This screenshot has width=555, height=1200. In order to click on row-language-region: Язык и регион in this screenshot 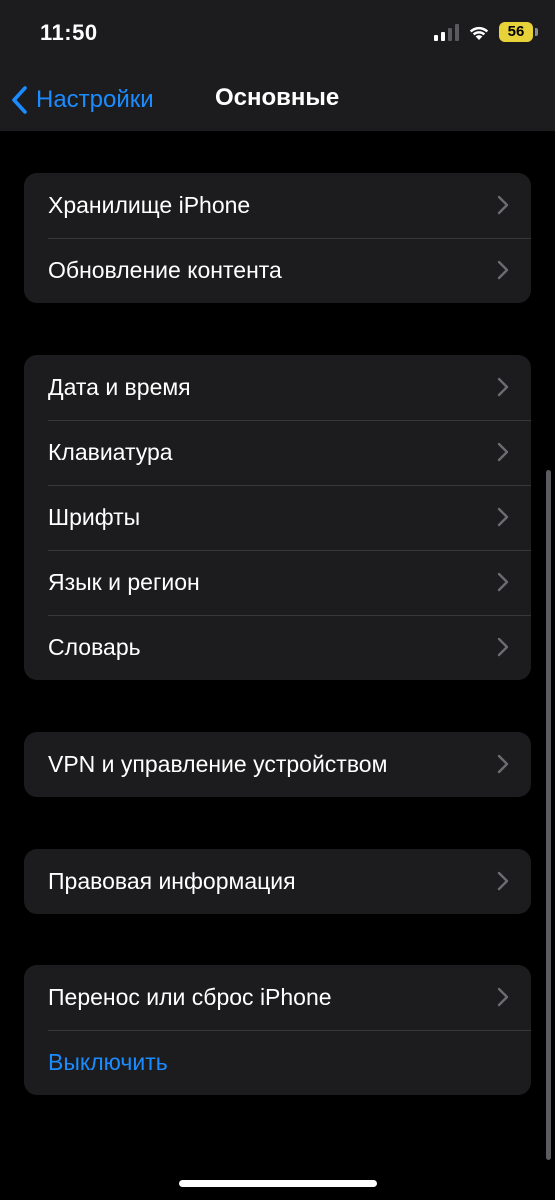, I will do `click(277, 582)`.